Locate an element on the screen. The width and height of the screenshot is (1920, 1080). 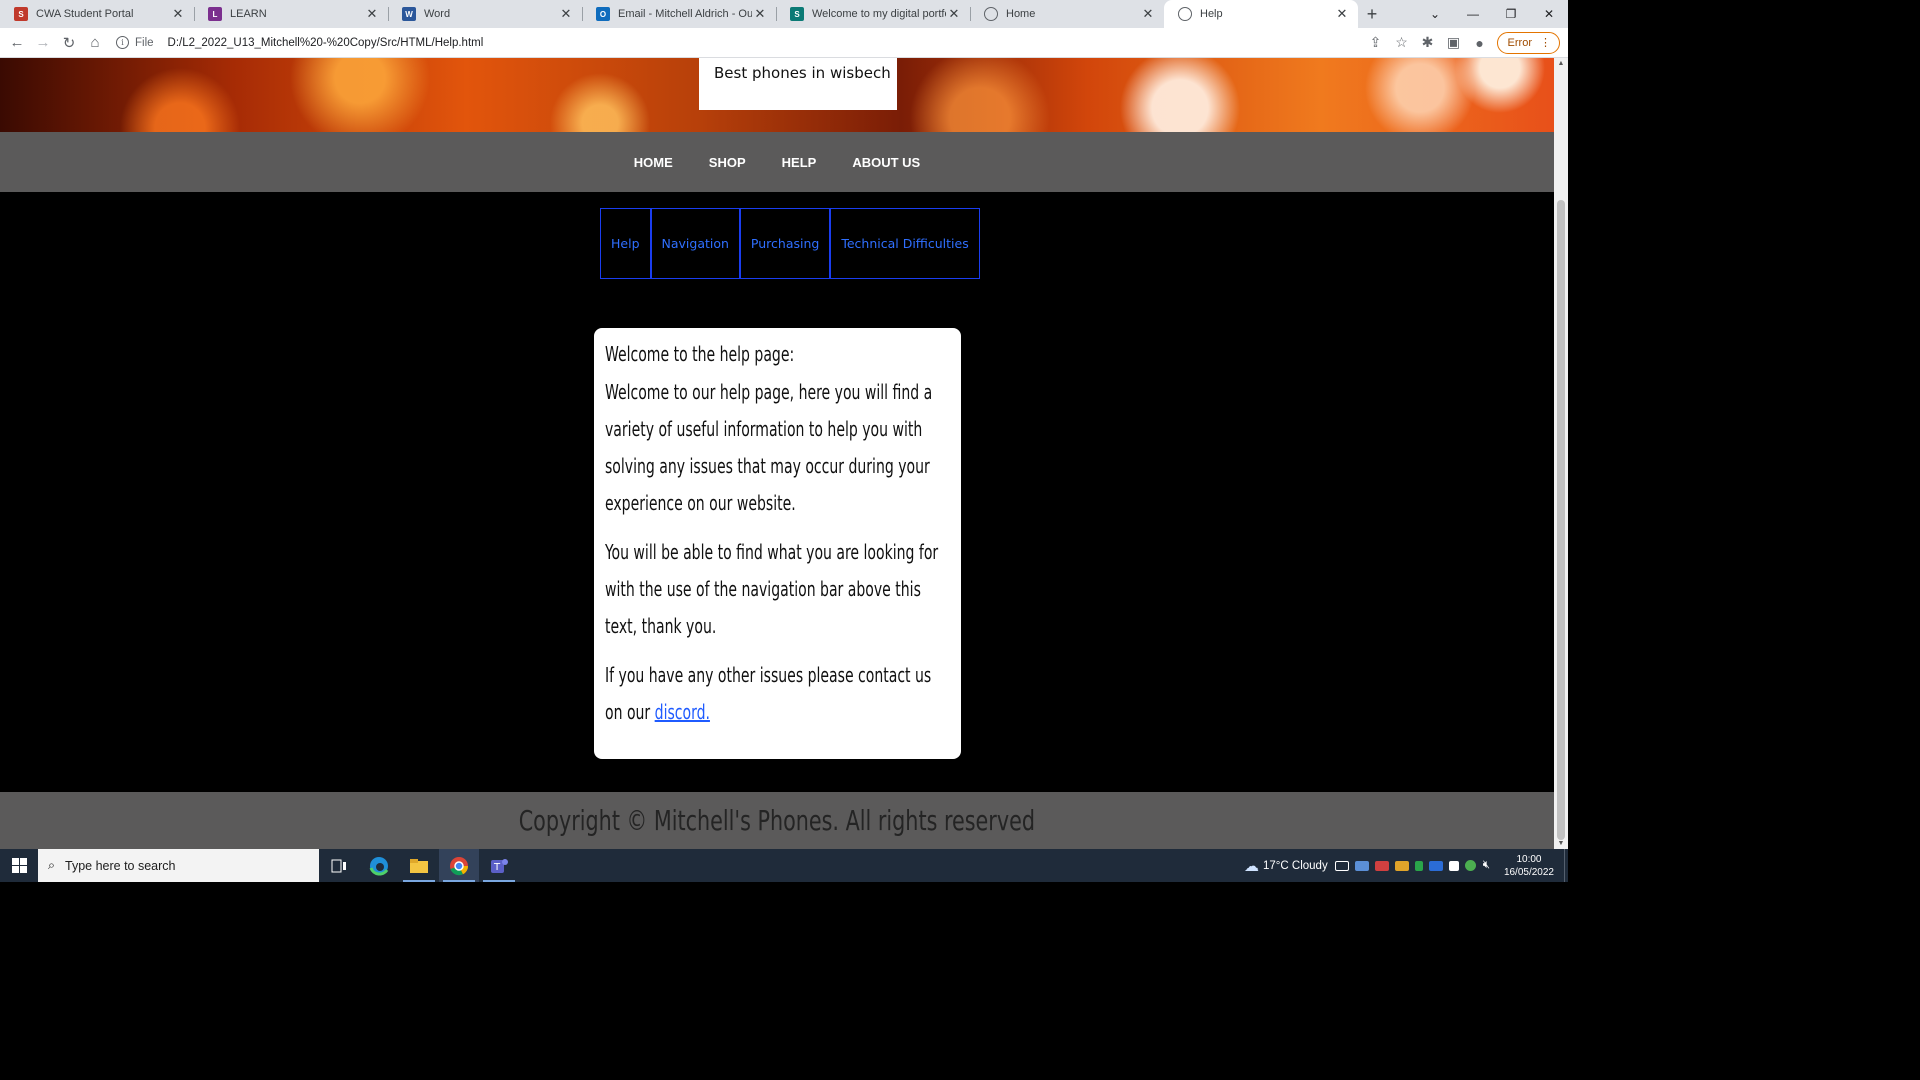
onedrive-tray-icon is located at coordinates (1401, 865).